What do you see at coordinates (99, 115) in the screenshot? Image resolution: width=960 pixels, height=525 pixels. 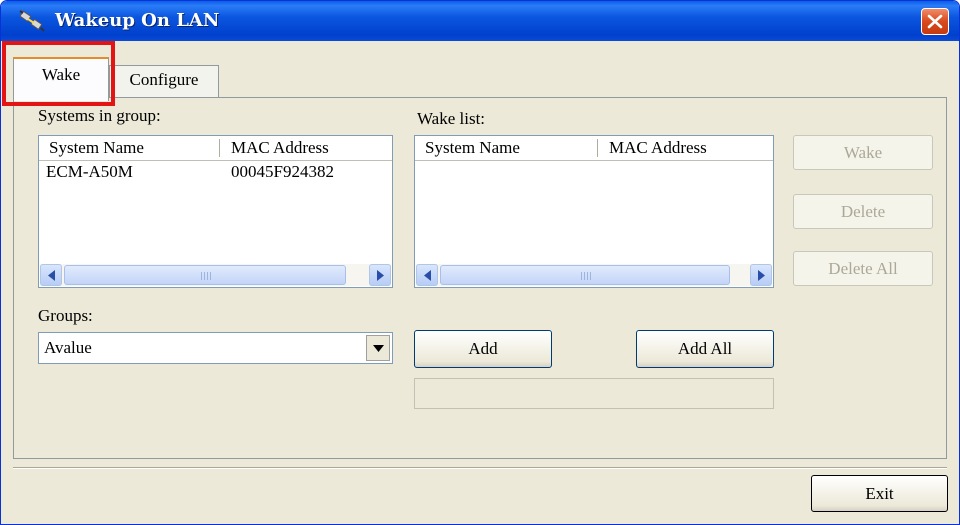 I see `systems-in-group-label: Systems in group:` at bounding box center [99, 115].